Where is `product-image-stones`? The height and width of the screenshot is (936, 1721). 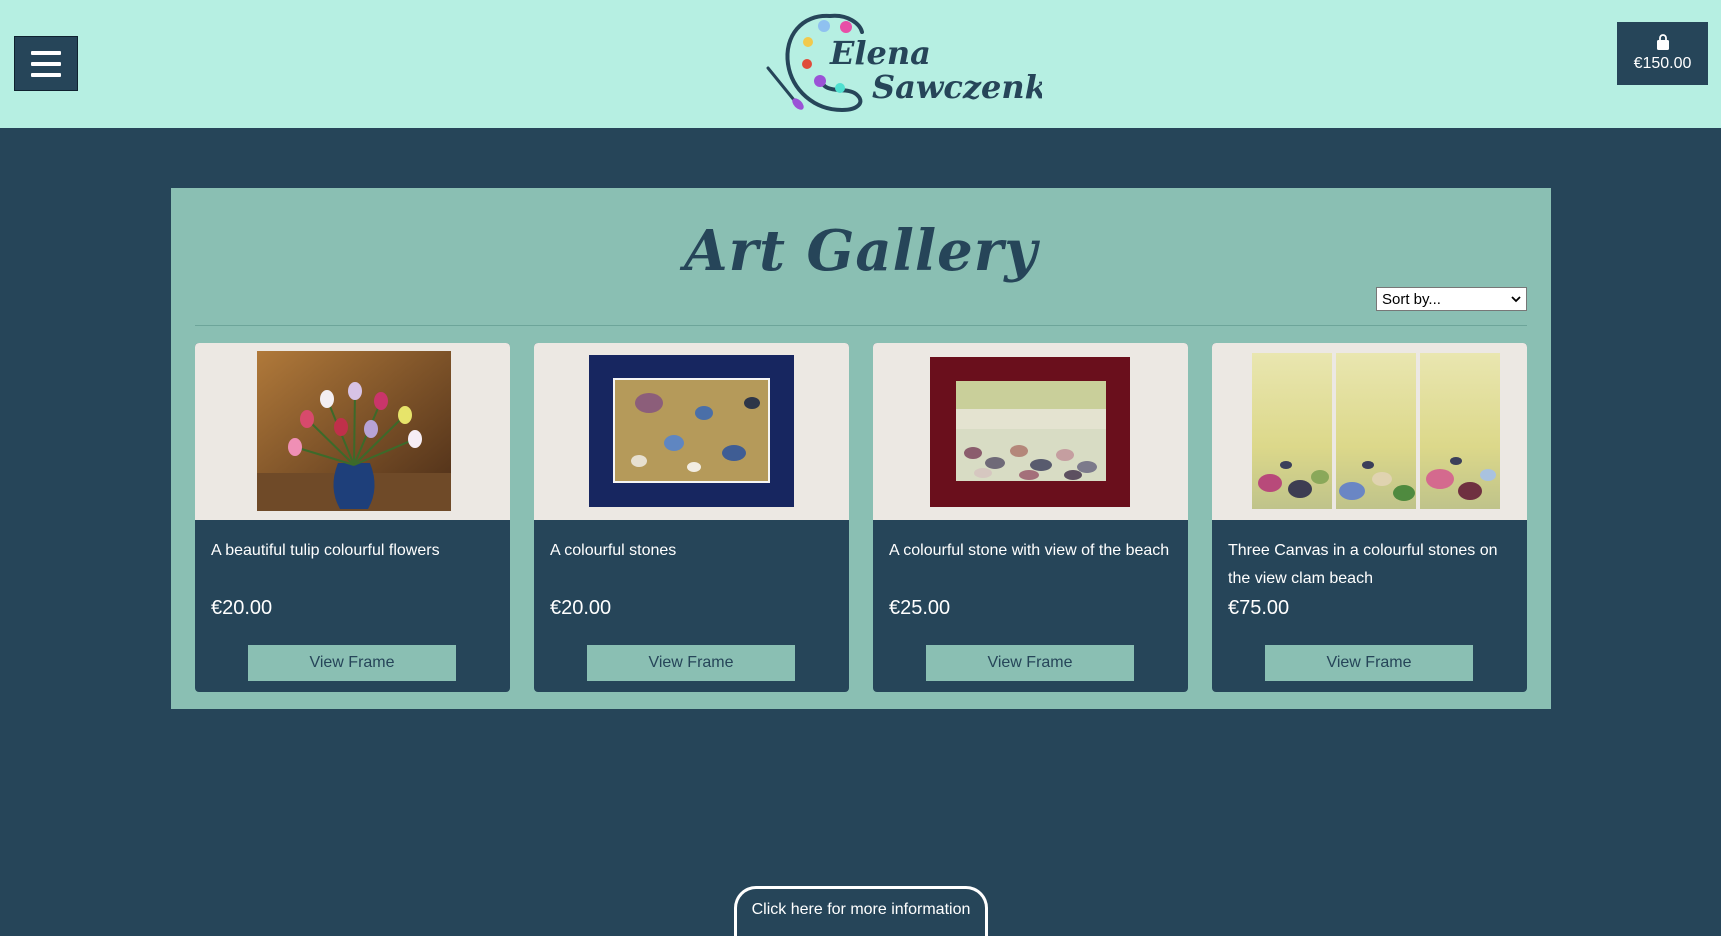 product-image-stones is located at coordinates (691, 431).